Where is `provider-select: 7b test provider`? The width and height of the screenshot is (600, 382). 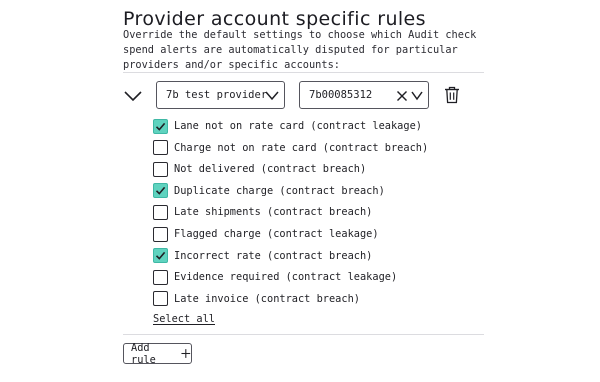 provider-select: 7b test provider is located at coordinates (220, 95).